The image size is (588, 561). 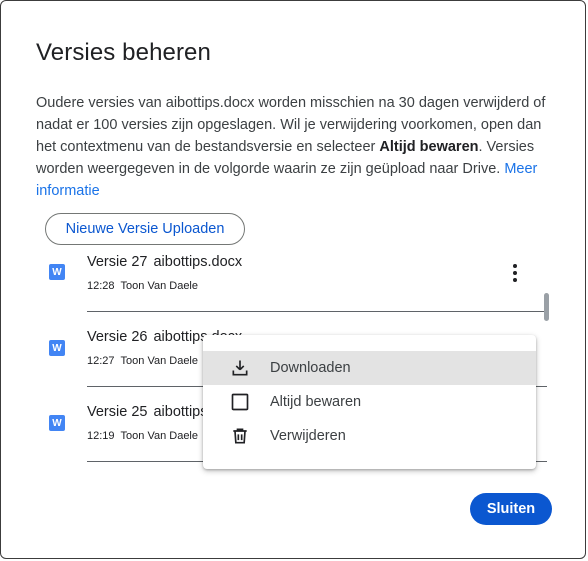 I want to click on more-options-icon, so click(x=515, y=273).